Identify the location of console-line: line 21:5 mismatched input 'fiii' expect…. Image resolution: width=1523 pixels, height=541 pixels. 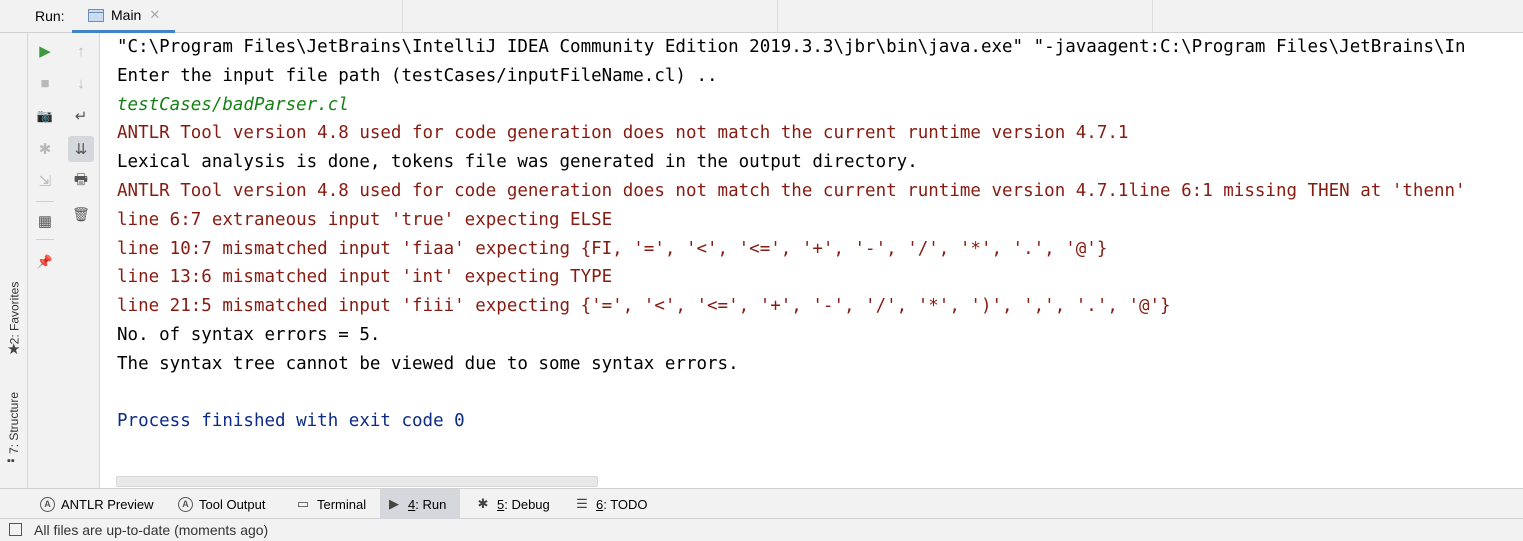
(644, 306).